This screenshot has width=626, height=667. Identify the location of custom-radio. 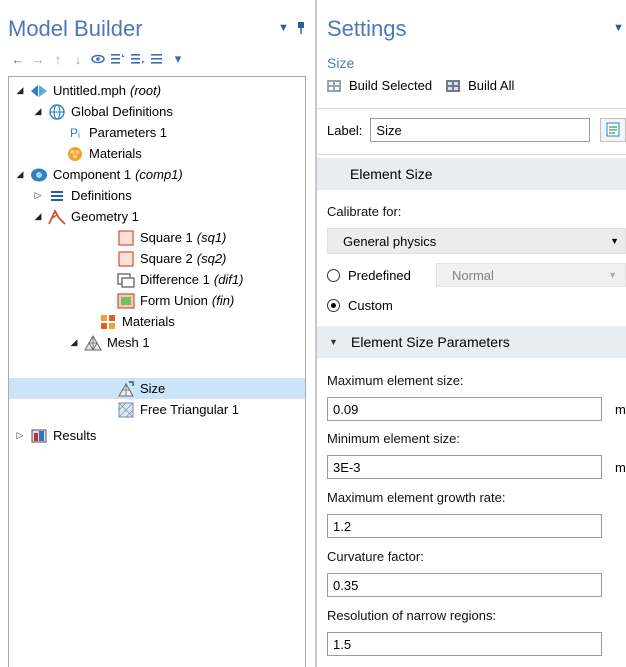
(333, 305).